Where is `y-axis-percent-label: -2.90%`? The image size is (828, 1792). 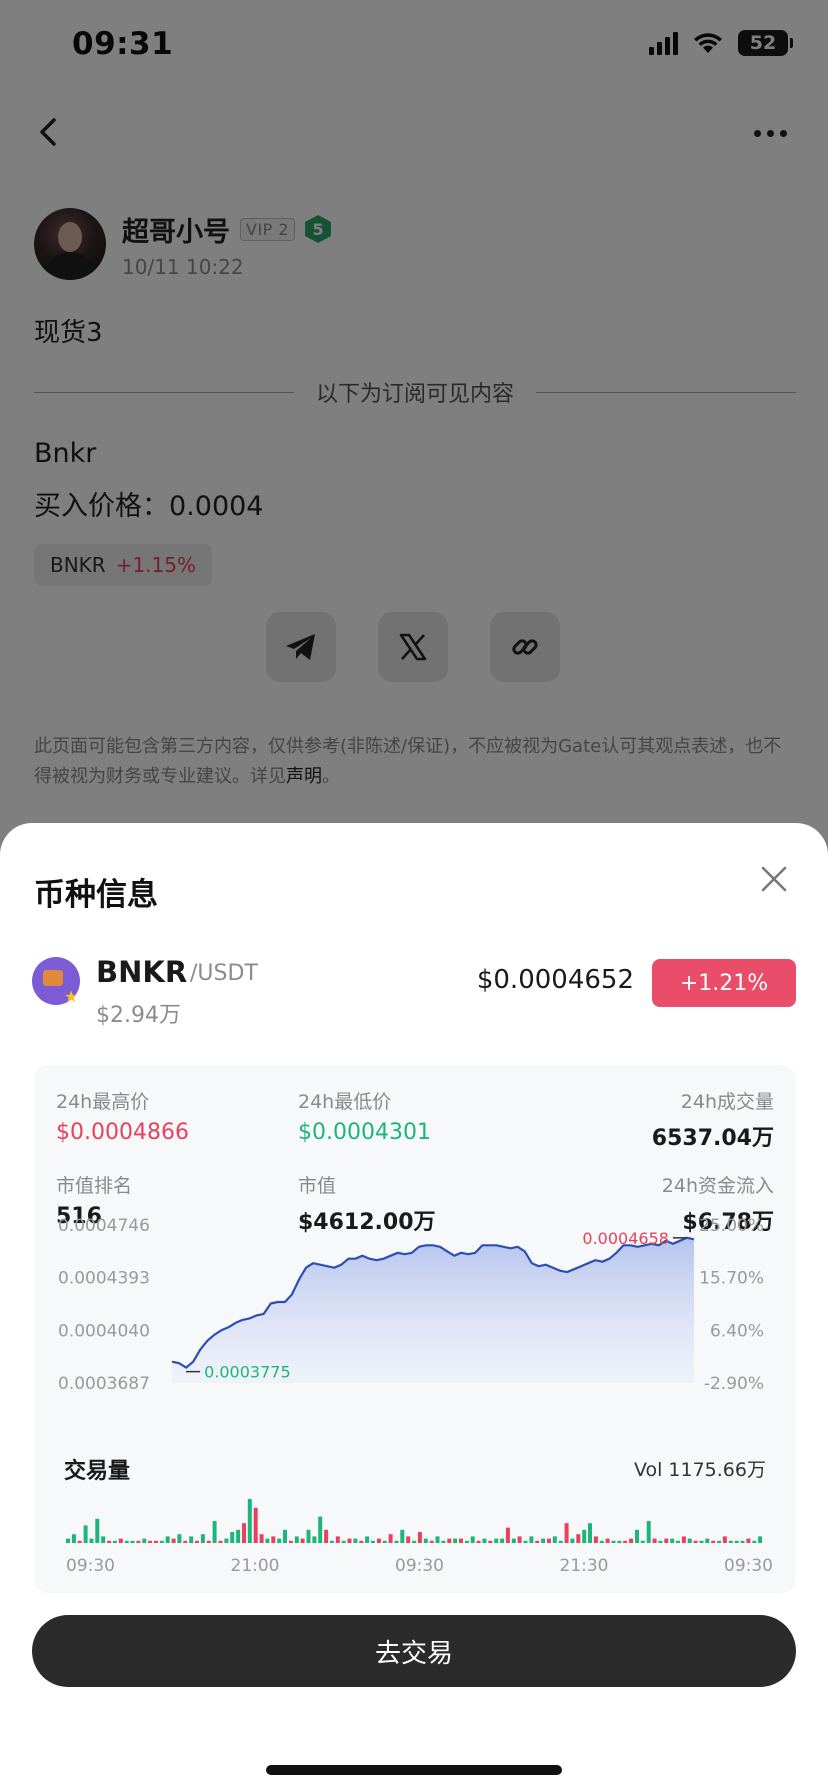 y-axis-percent-label: -2.90% is located at coordinates (734, 1384).